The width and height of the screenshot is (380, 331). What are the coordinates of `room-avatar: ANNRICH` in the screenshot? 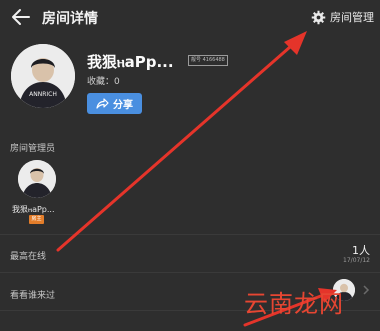 It's located at (43, 76).